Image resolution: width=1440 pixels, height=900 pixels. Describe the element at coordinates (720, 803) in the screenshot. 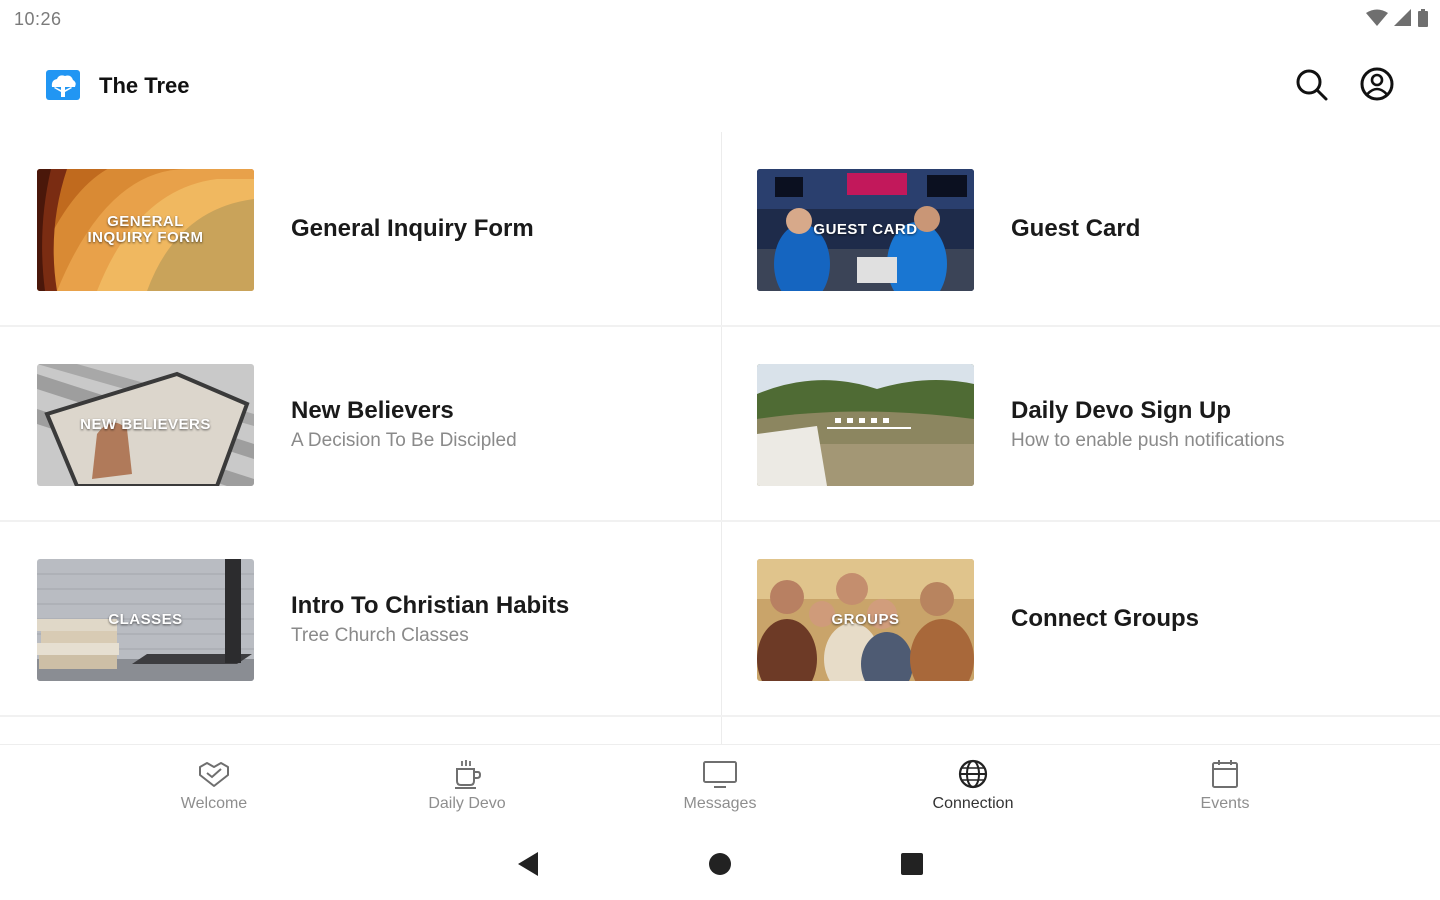

I see `nav-label: Messages` at that location.